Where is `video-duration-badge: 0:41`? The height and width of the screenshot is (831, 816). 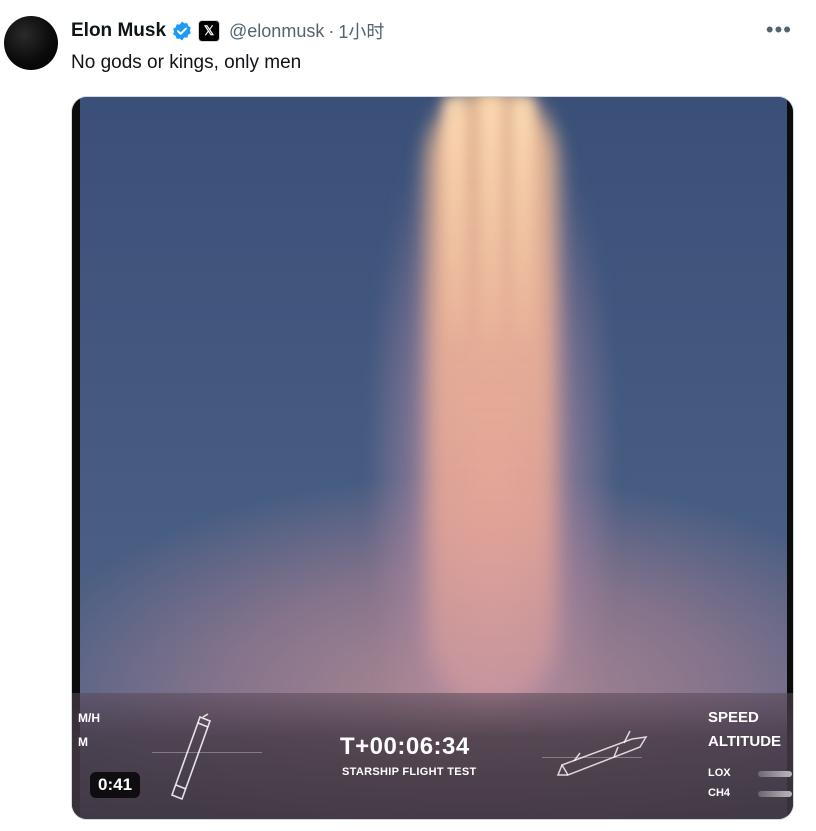 video-duration-badge: 0:41 is located at coordinates (115, 785).